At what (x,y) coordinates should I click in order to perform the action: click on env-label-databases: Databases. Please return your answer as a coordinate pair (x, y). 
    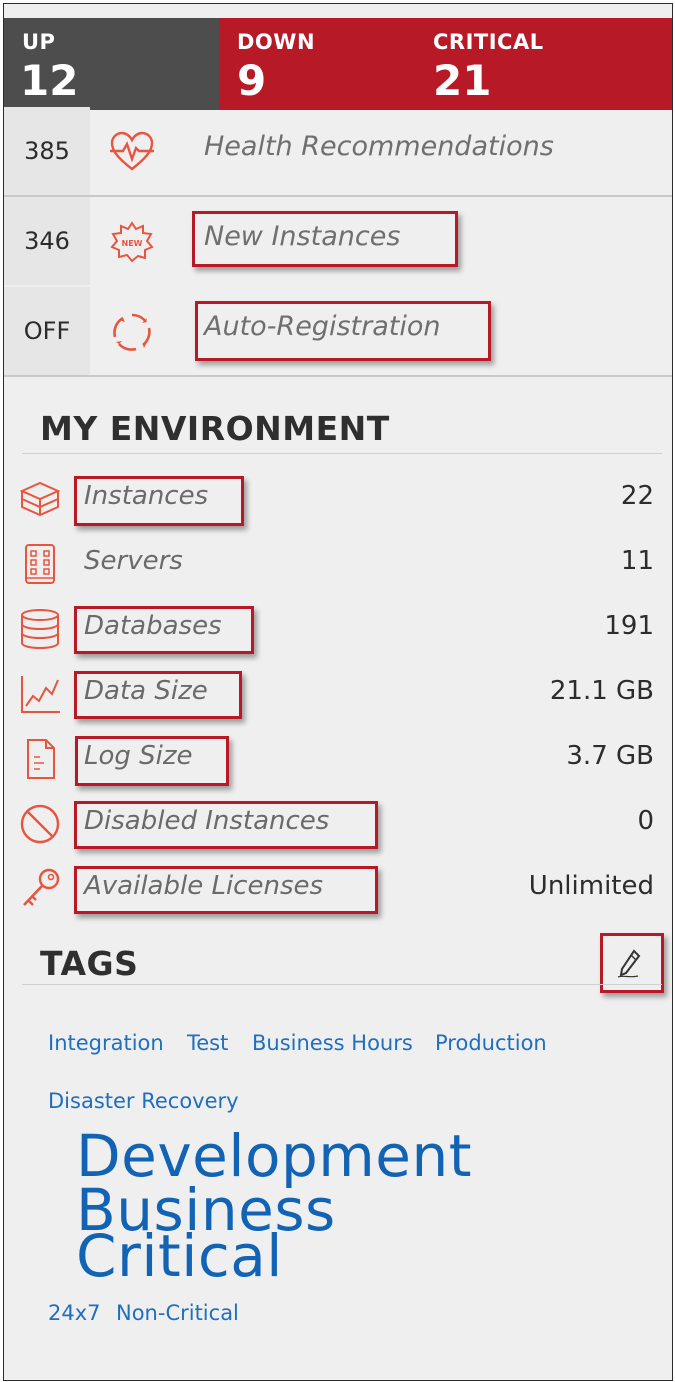
    Looking at the image, I should click on (153, 626).